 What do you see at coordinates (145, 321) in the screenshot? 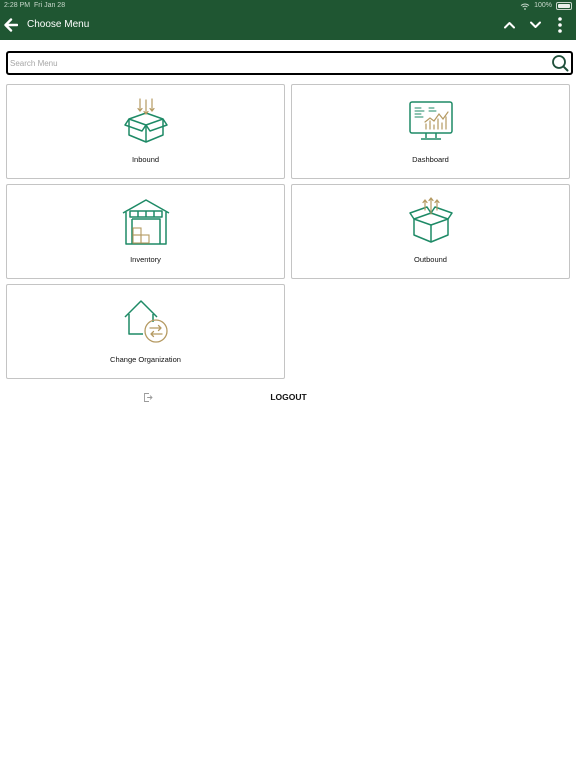
I see `change-organization-icon` at bounding box center [145, 321].